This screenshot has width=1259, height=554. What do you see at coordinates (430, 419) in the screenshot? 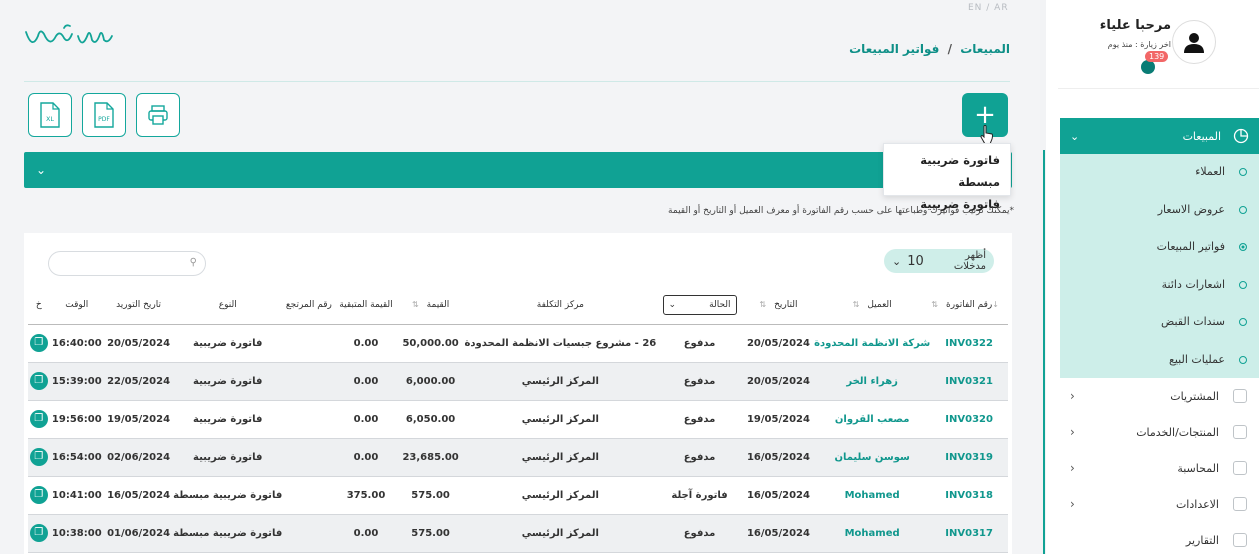
I see `cell-amount: 6,050.00` at bounding box center [430, 419].